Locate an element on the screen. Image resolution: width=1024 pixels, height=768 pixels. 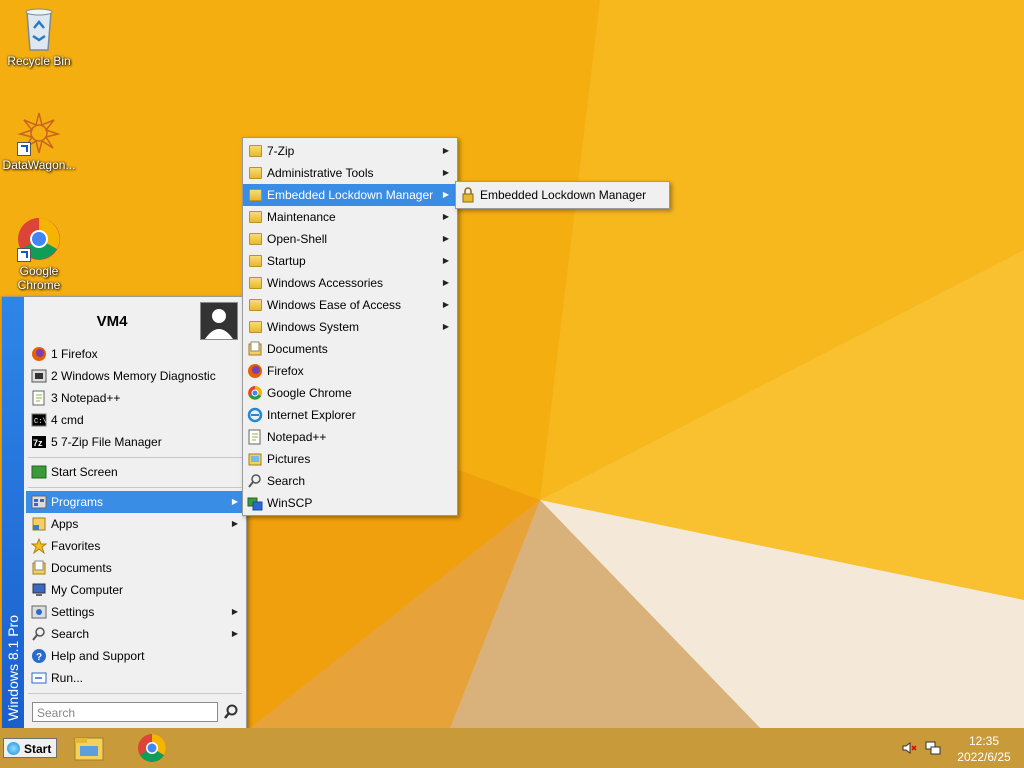
start-button: Start is located at coordinates (30, 748).